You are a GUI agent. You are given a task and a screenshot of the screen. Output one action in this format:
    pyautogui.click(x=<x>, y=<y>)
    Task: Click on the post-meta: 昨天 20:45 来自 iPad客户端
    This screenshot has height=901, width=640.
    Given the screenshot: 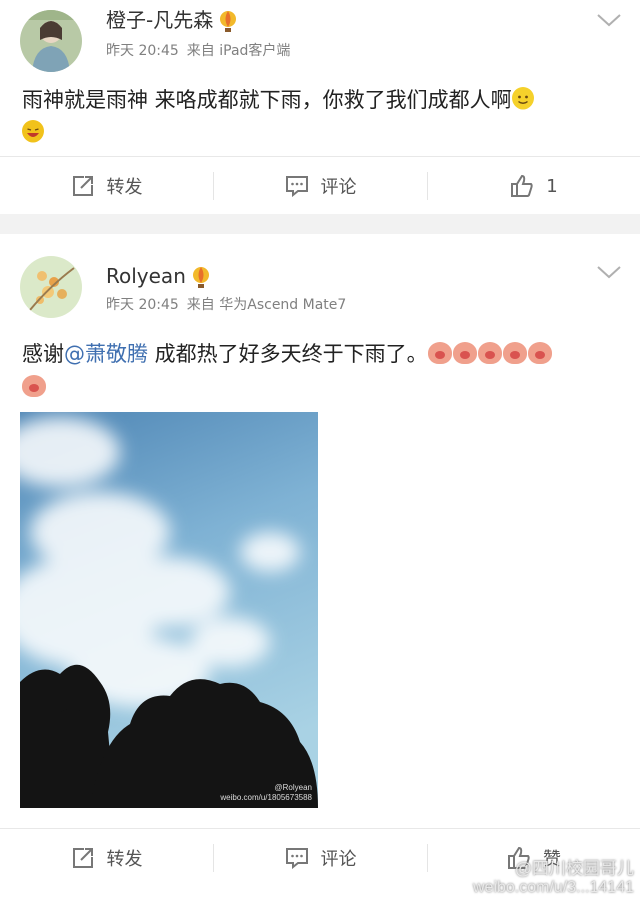 What is the action you would take?
    pyautogui.click(x=198, y=50)
    